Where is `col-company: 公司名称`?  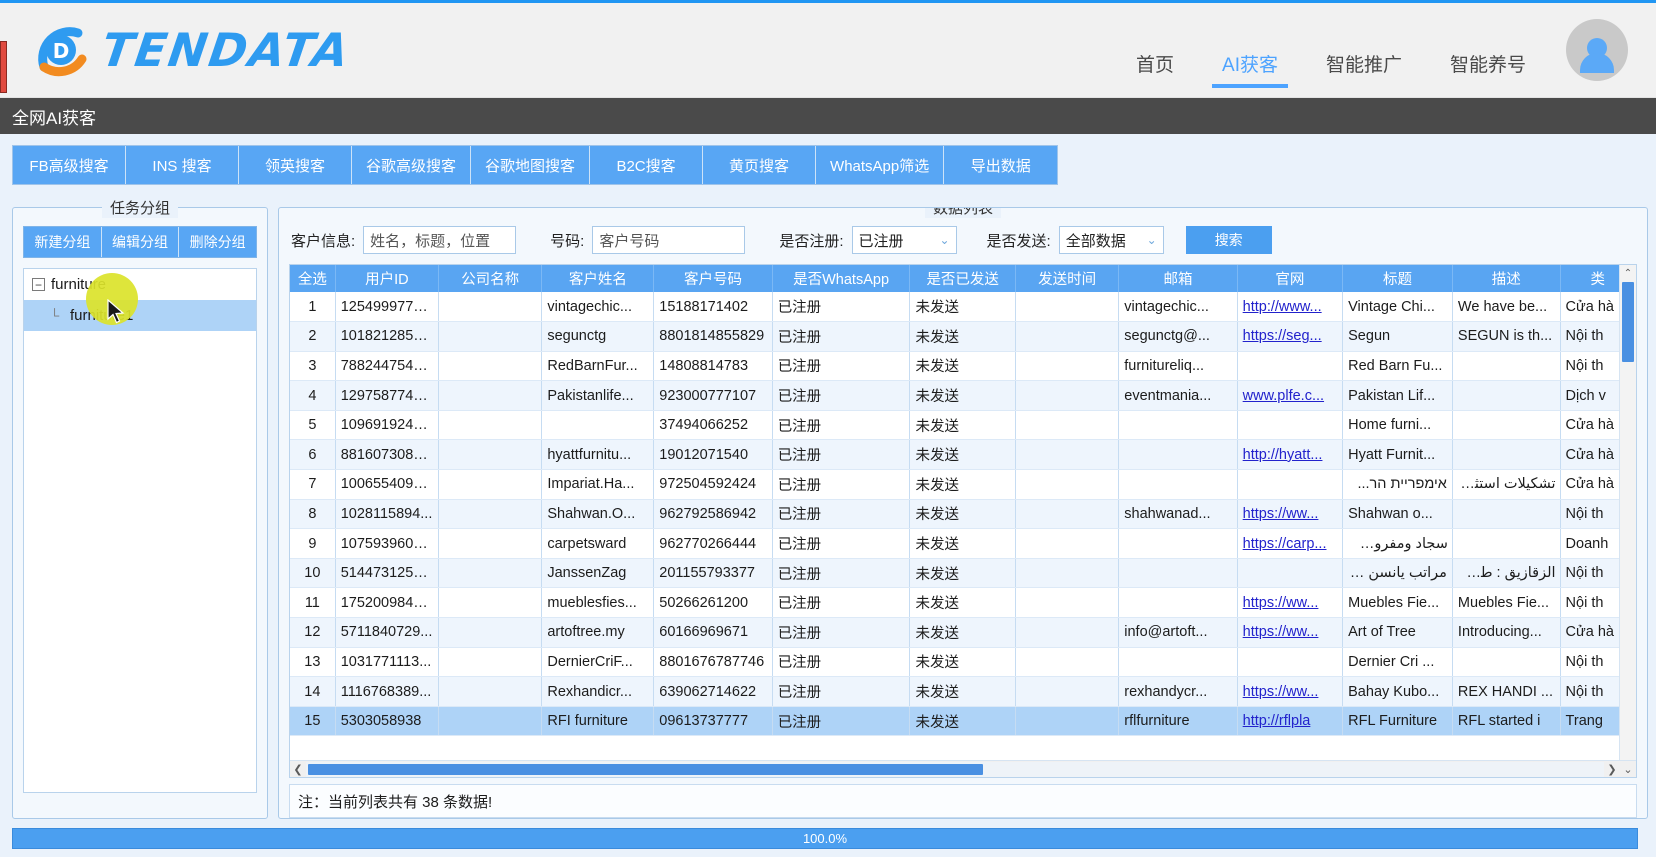
col-company: 公司名称 is located at coordinates (490, 278).